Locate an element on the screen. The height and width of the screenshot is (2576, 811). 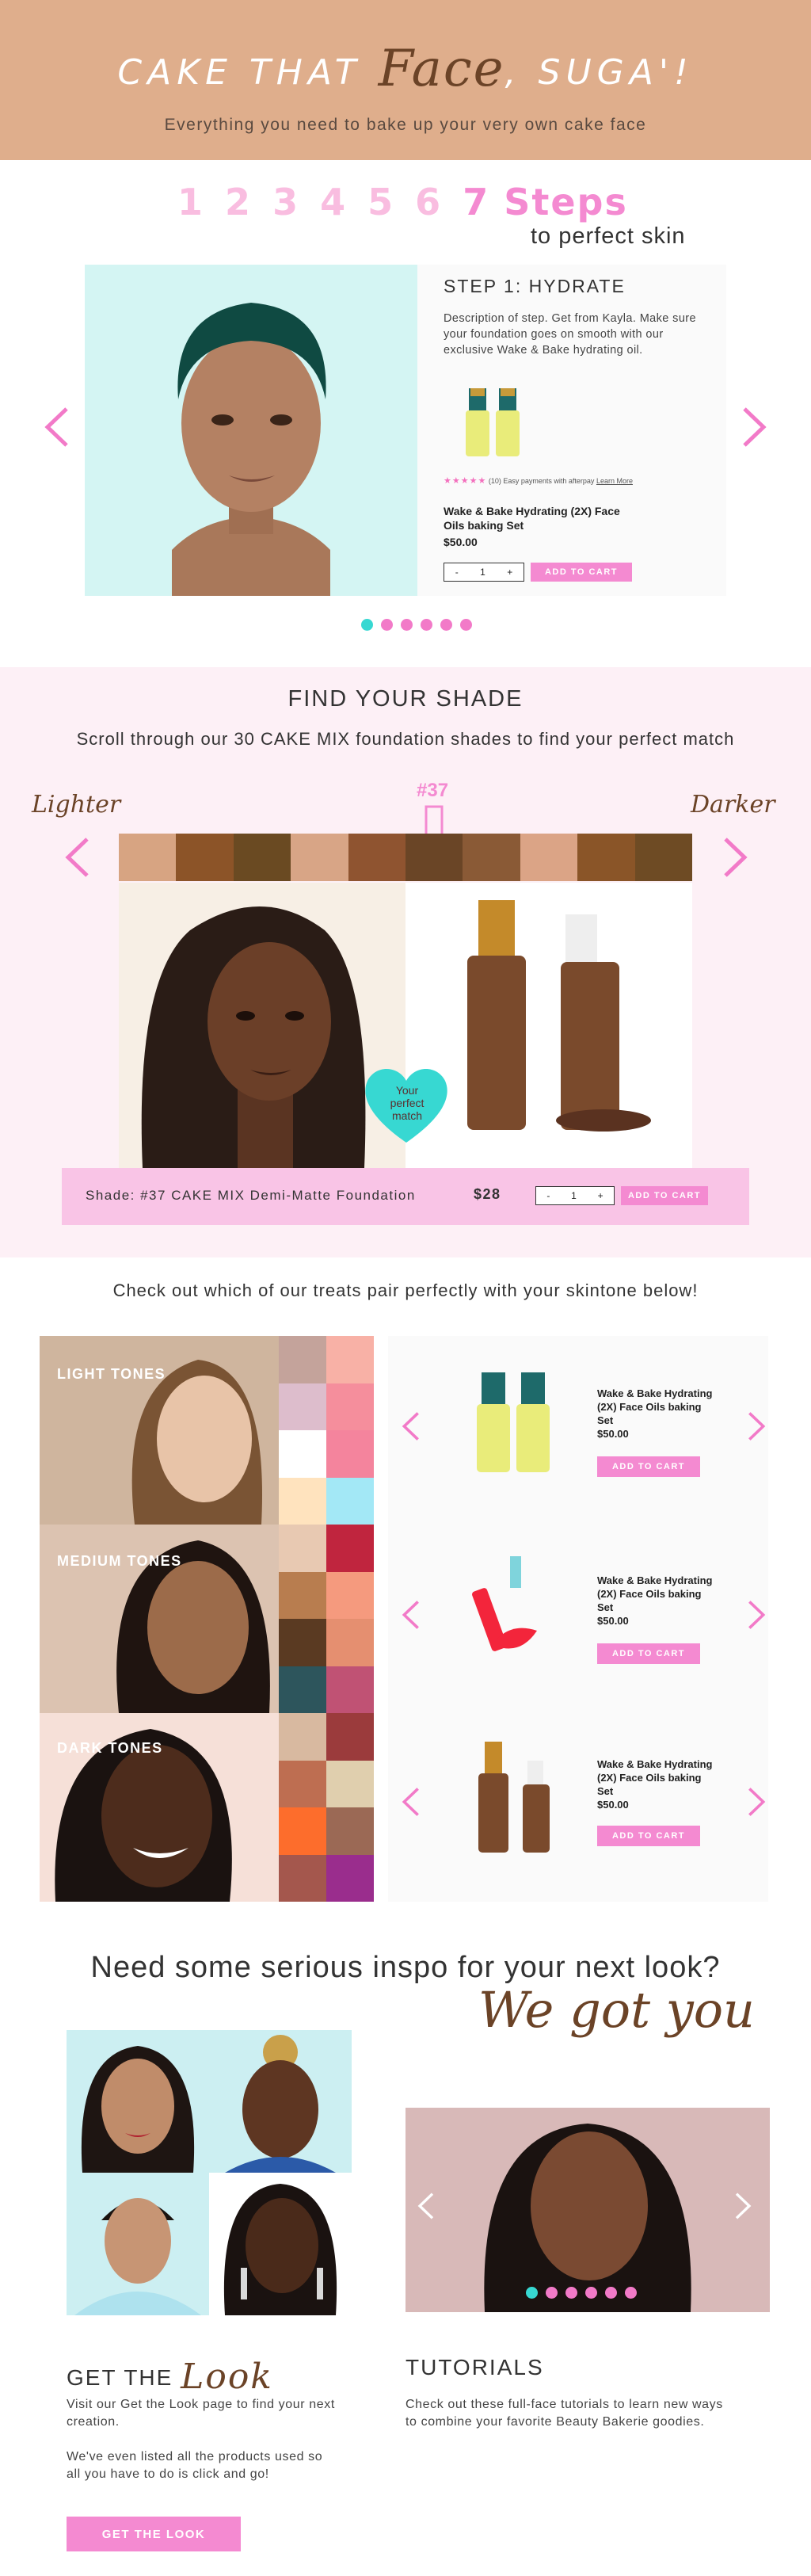
step-next-arrow-icon is located at coordinates (754, 427).